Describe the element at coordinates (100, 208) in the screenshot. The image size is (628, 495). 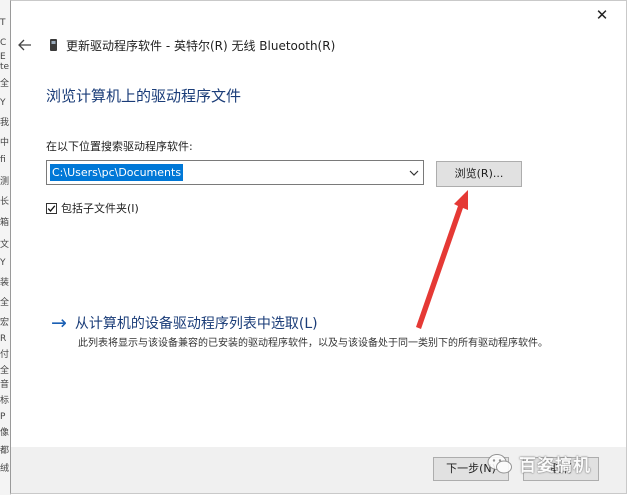
I see `include-subfolders-label: 包括子文件夹(I)` at that location.